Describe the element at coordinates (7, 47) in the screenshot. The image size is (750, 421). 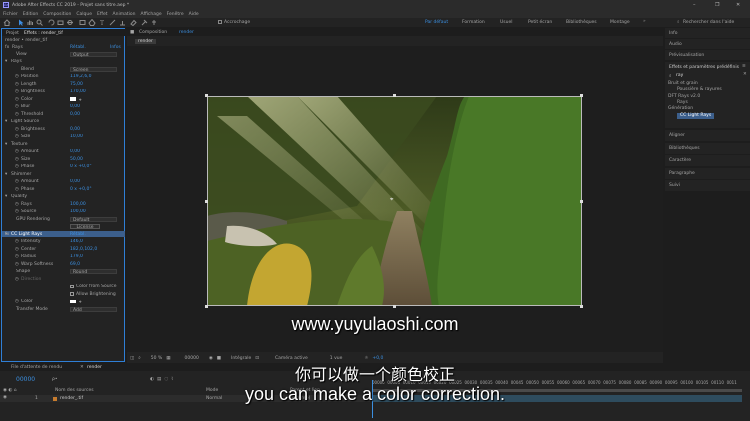
I see `fx-badge: fx` at that location.